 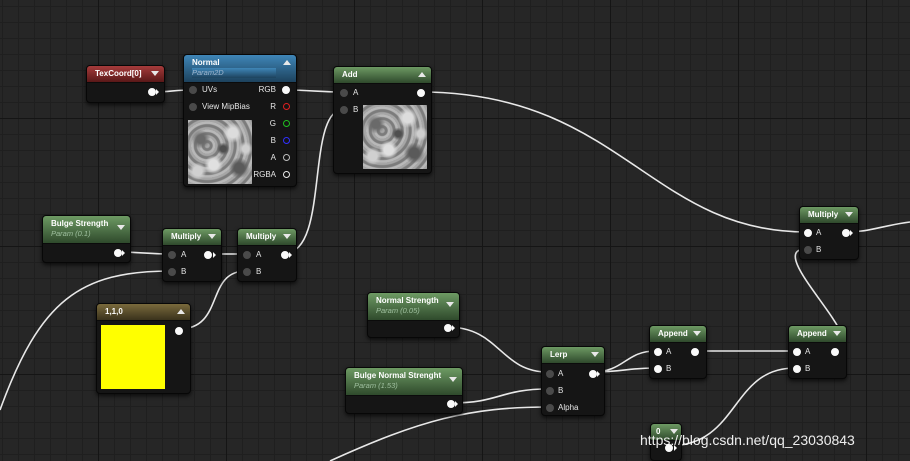 I want to click on multiply-node-3: Multiply A B, so click(x=829, y=233).